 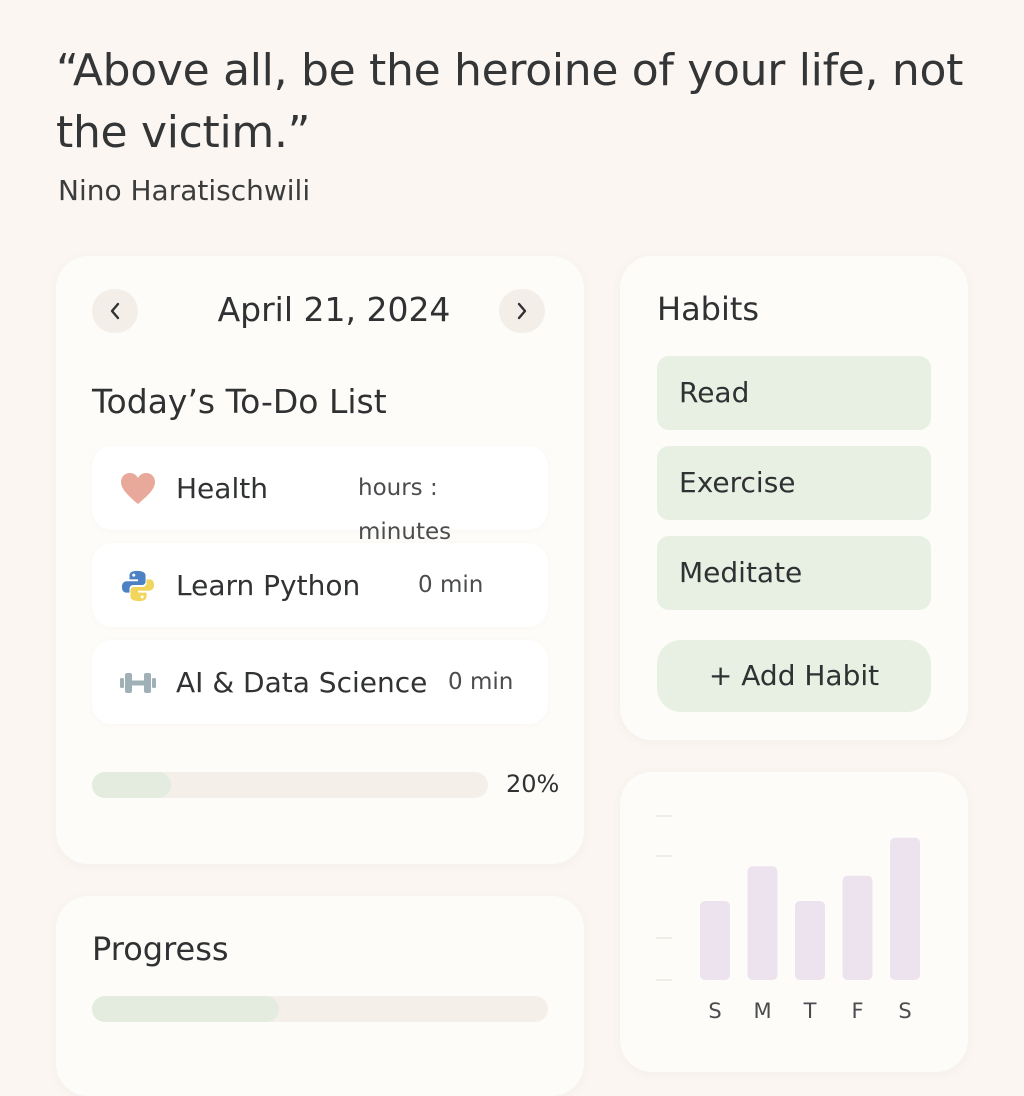 I want to click on weekly-chart-card: SMTFS, so click(x=794, y=922).